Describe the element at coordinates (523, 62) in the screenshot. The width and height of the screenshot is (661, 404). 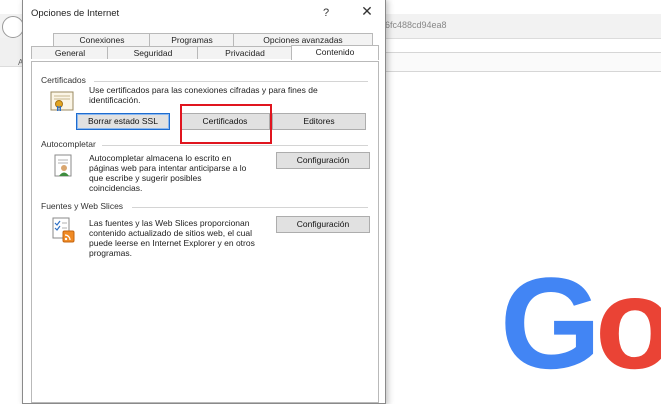
I see `browser-toolbar-strip` at that location.